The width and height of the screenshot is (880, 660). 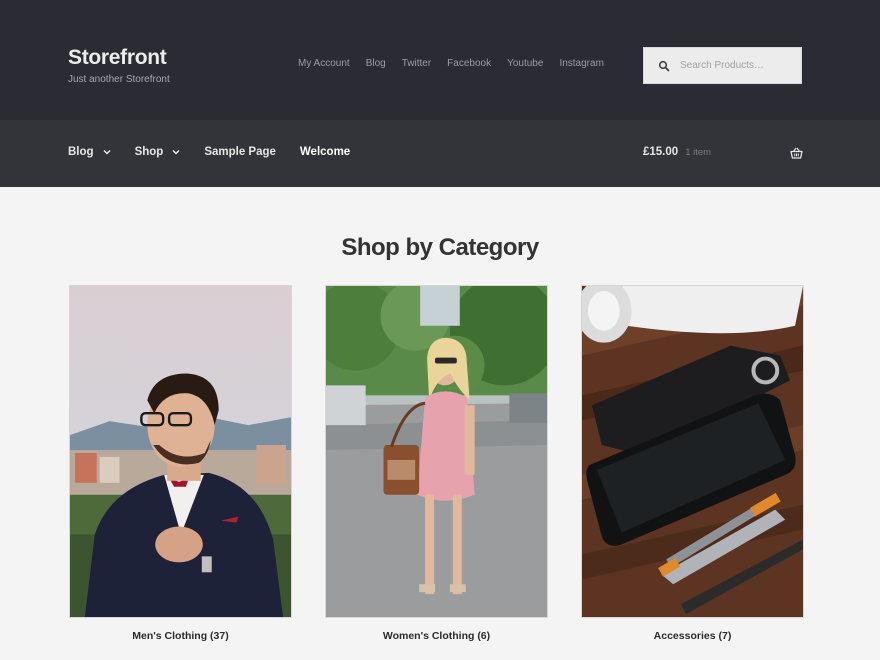 I want to click on primary-nav-blog: Blog, so click(x=89, y=152).